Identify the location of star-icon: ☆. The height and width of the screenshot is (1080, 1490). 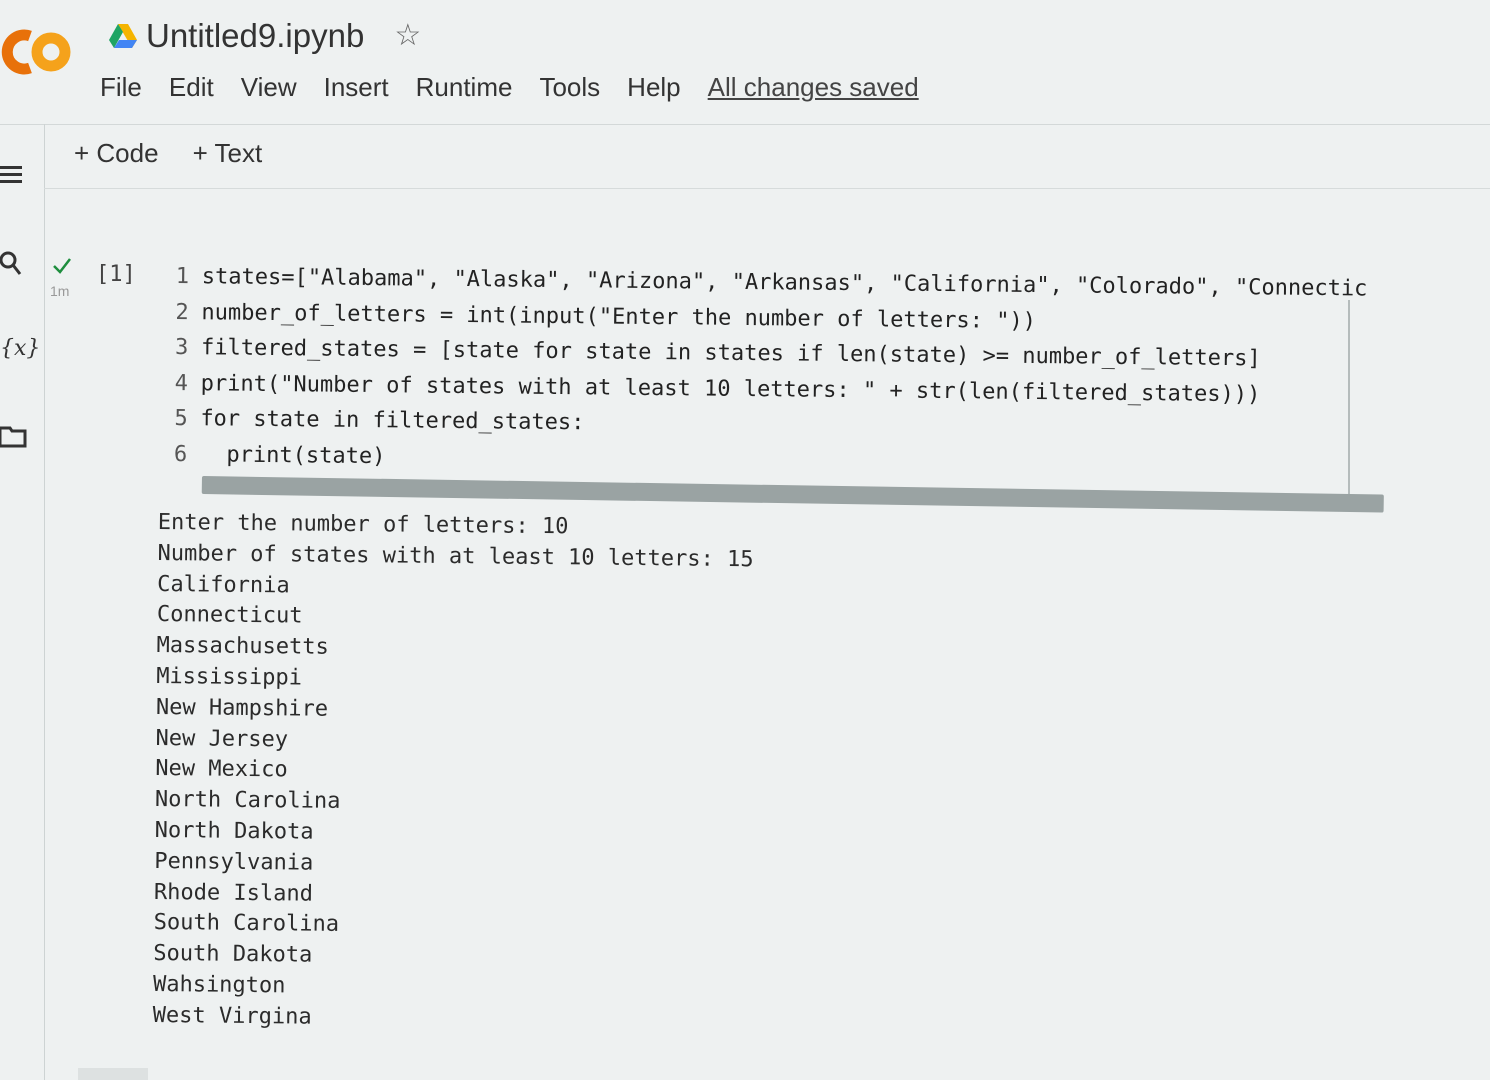
(407, 36).